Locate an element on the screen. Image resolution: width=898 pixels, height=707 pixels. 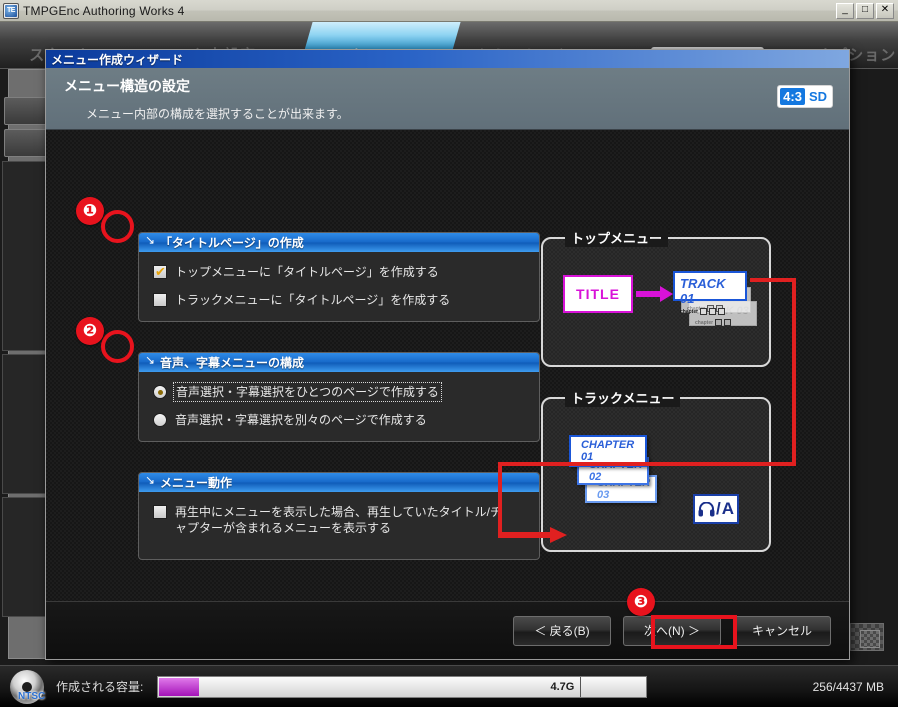
preview-track-card-1: TRACK 01 chapter is located at coordinates (710, 293).